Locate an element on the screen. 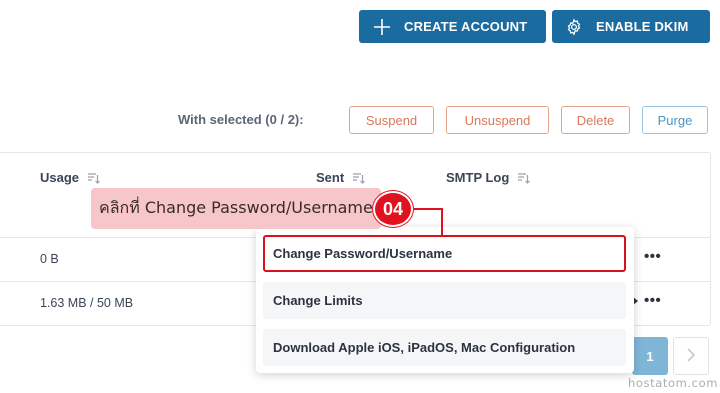 The width and height of the screenshot is (720, 393). gear-icon is located at coordinates (574, 26).